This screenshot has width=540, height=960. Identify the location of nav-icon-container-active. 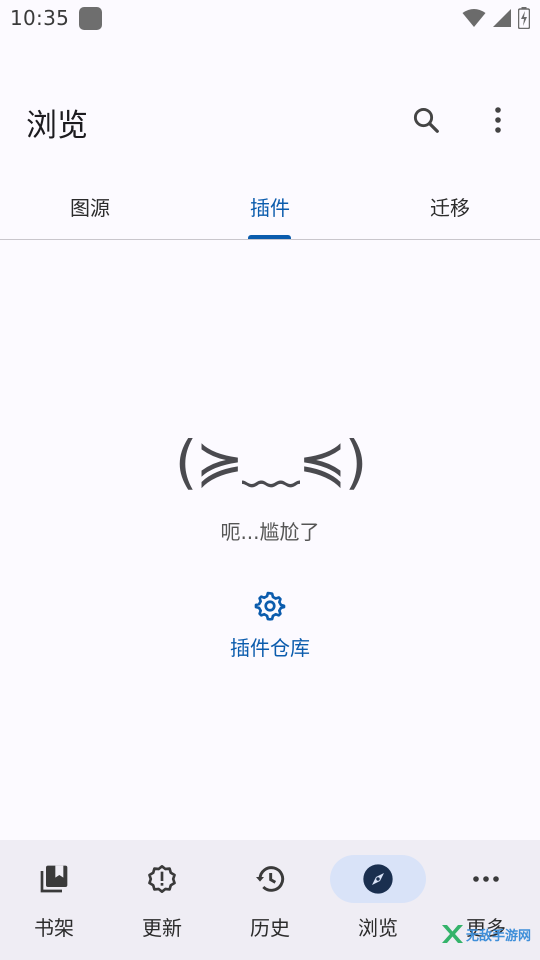
(378, 879).